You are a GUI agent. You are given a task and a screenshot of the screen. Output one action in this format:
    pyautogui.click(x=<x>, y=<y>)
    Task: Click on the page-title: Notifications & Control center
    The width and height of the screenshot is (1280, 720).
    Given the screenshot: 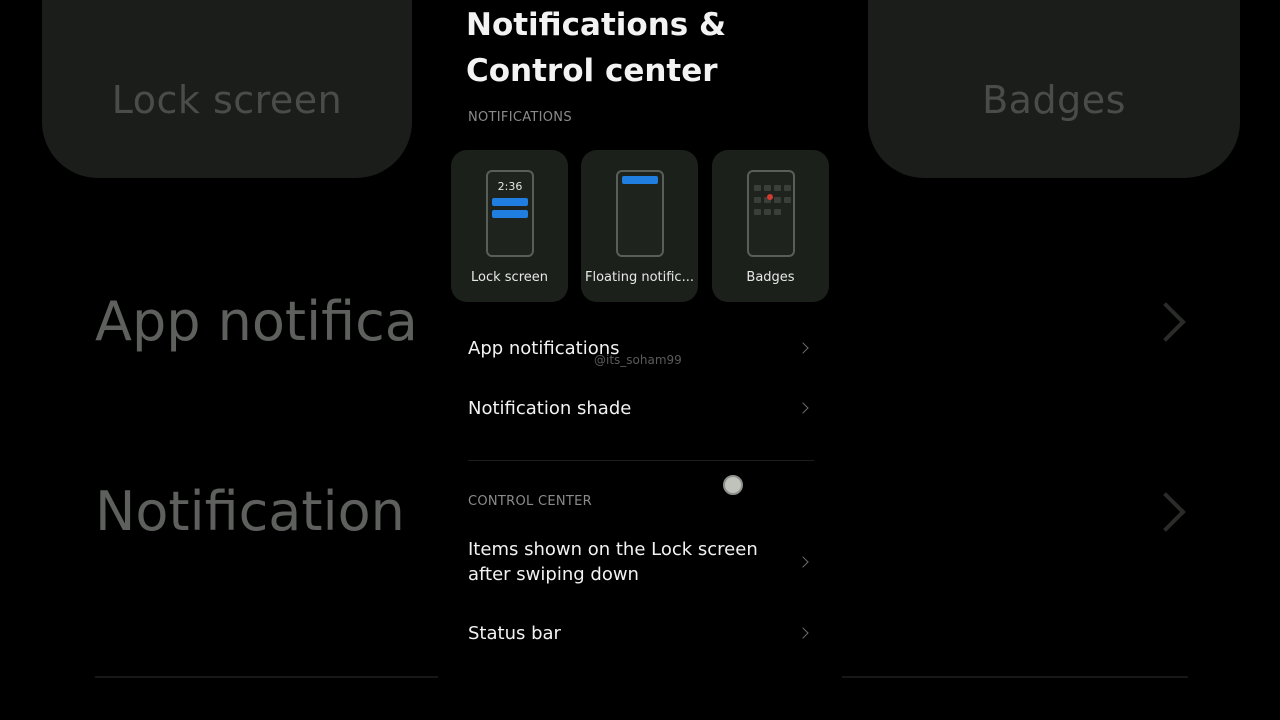 What is the action you would take?
    pyautogui.click(x=596, y=48)
    